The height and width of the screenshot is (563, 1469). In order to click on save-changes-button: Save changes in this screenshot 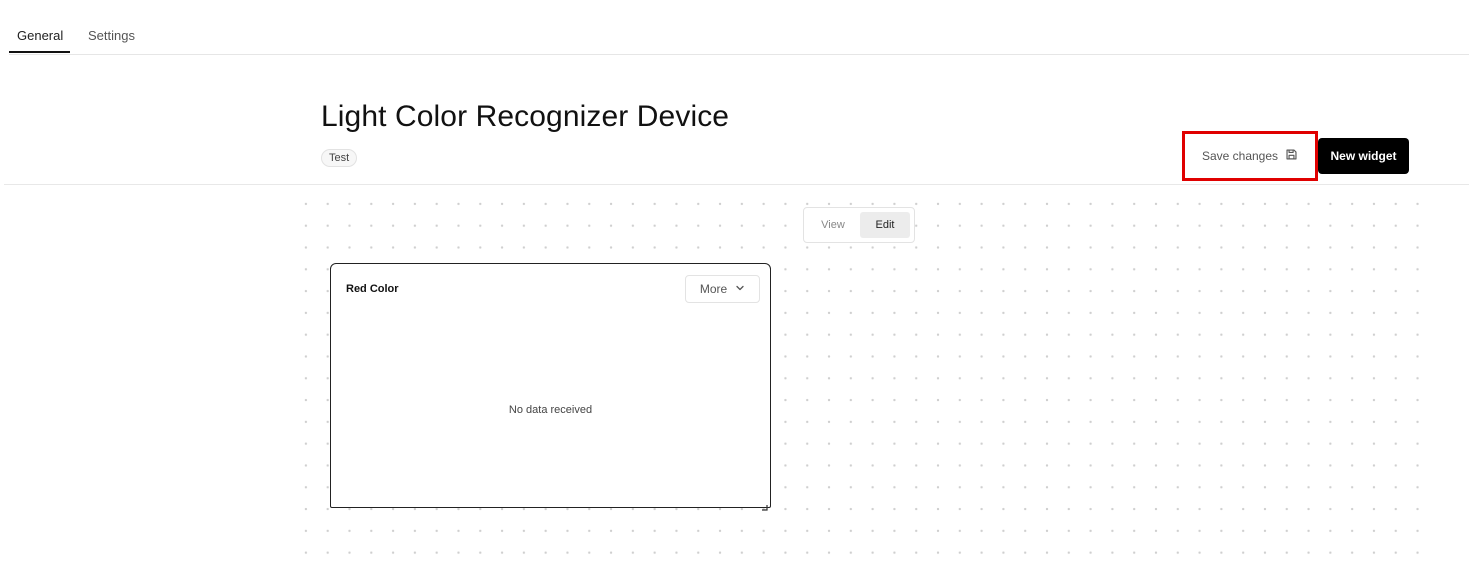, I will do `click(1250, 156)`.